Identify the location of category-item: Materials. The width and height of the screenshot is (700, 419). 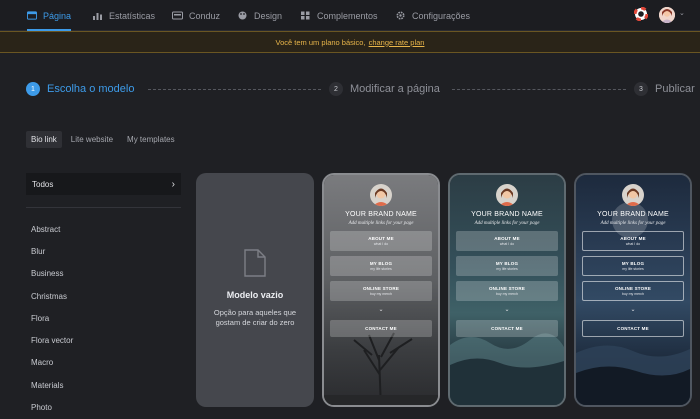
(103, 385).